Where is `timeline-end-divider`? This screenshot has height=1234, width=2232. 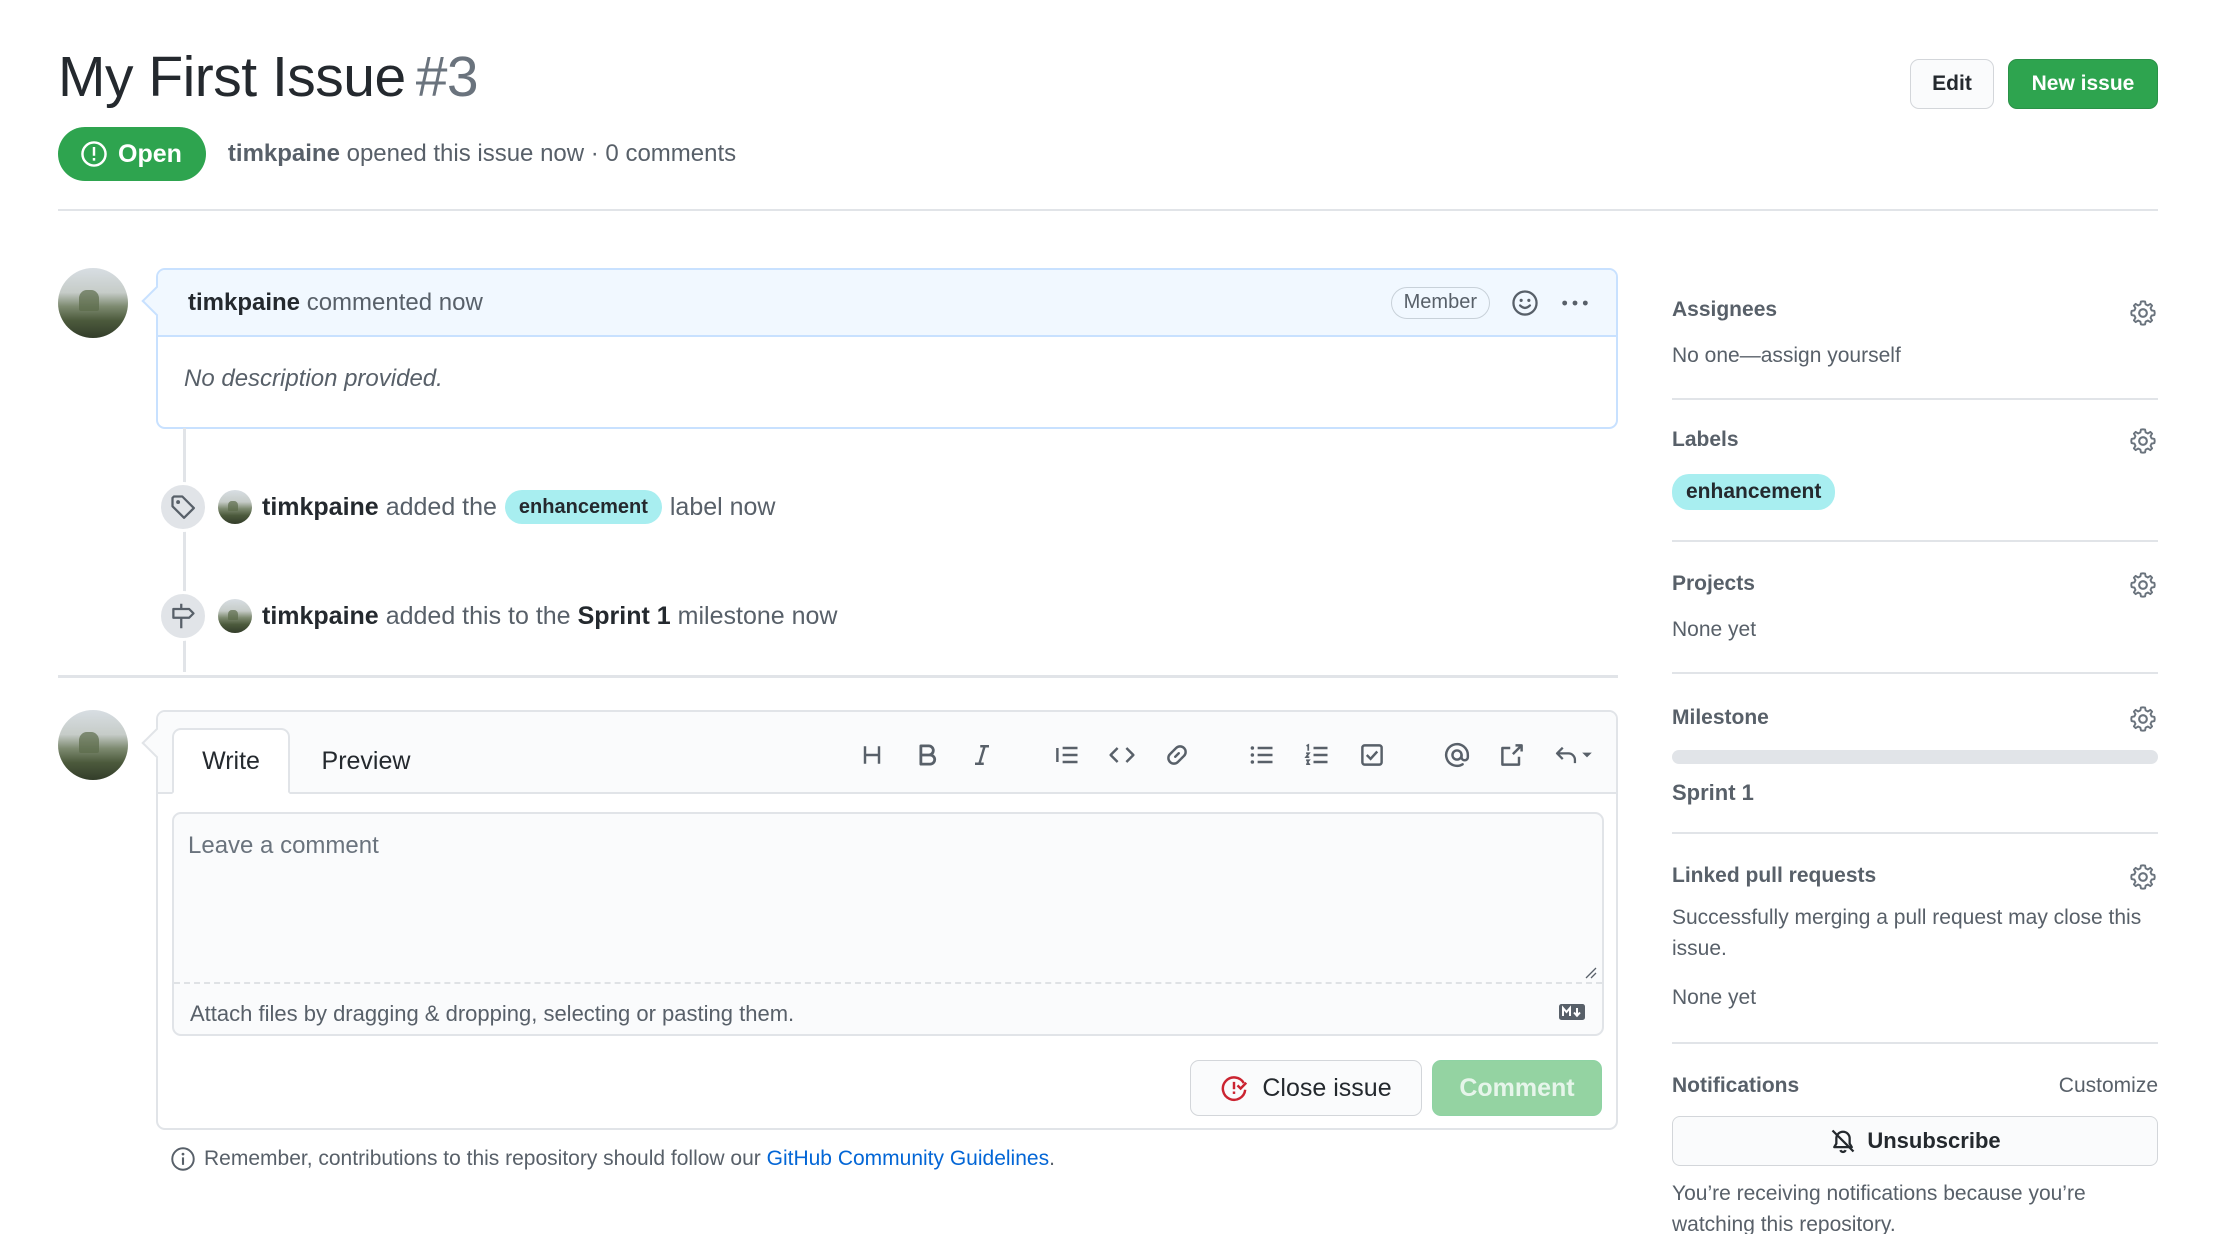 timeline-end-divider is located at coordinates (838, 676).